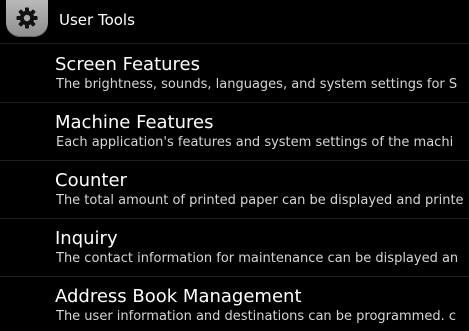 The height and width of the screenshot is (331, 469). I want to click on item-title: Screen Features, so click(128, 64).